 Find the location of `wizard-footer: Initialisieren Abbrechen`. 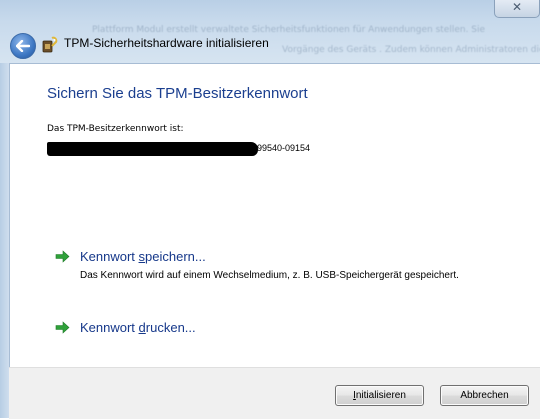

wizard-footer: Initialisieren Abbrechen is located at coordinates (274, 393).